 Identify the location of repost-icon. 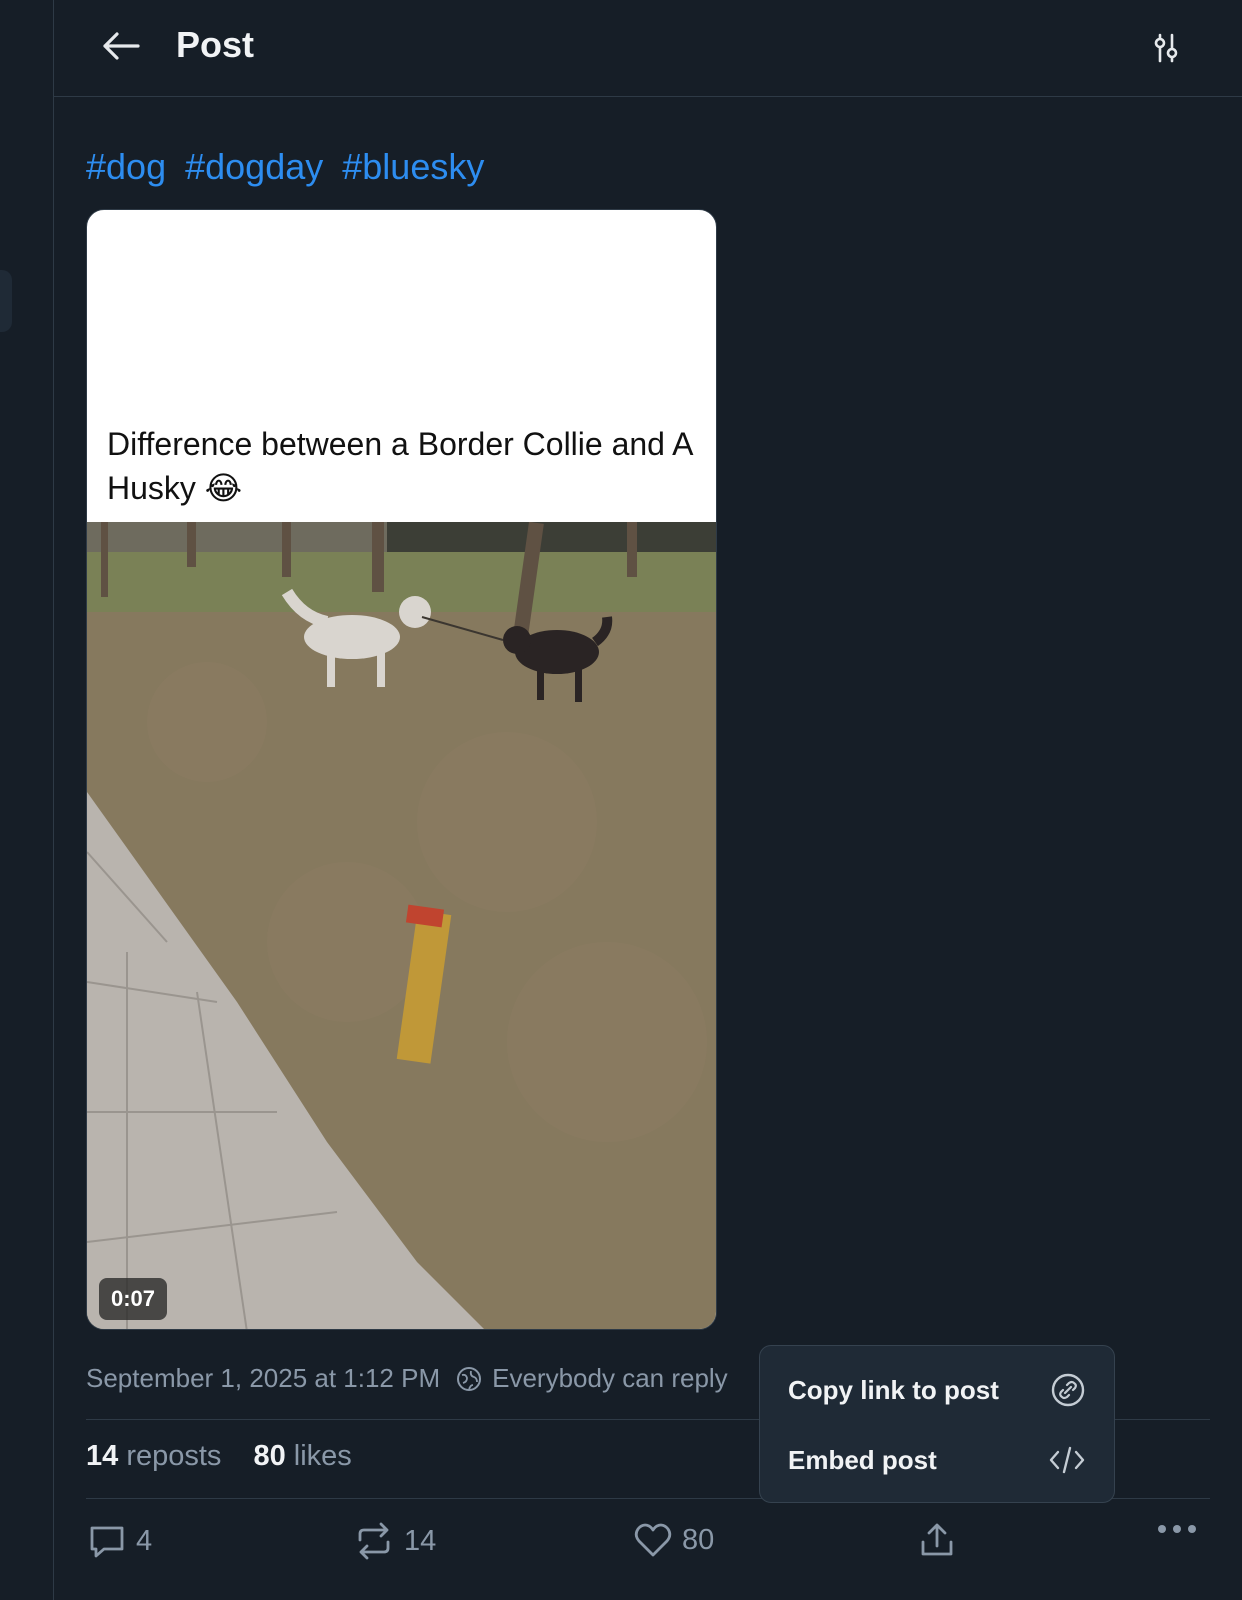
(374, 1541).